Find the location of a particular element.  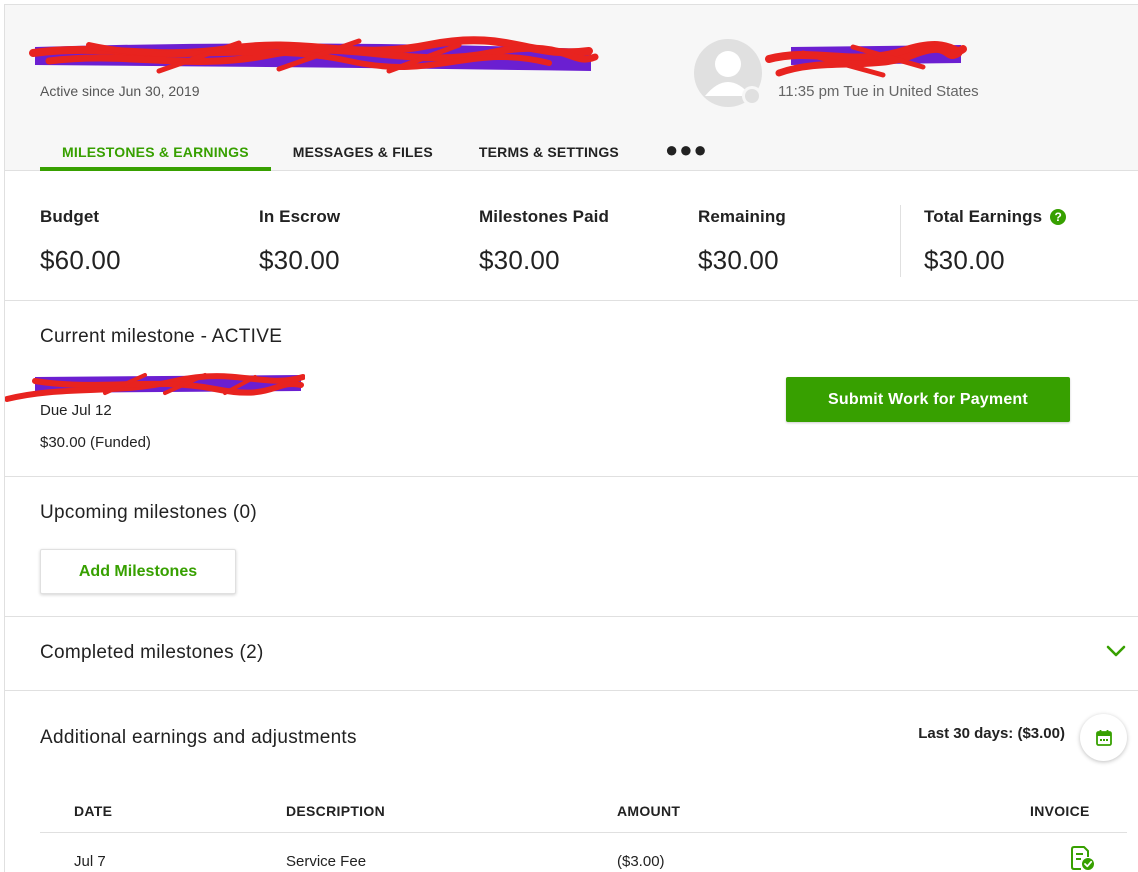

stat-value: $60.00 is located at coordinates (80, 260).